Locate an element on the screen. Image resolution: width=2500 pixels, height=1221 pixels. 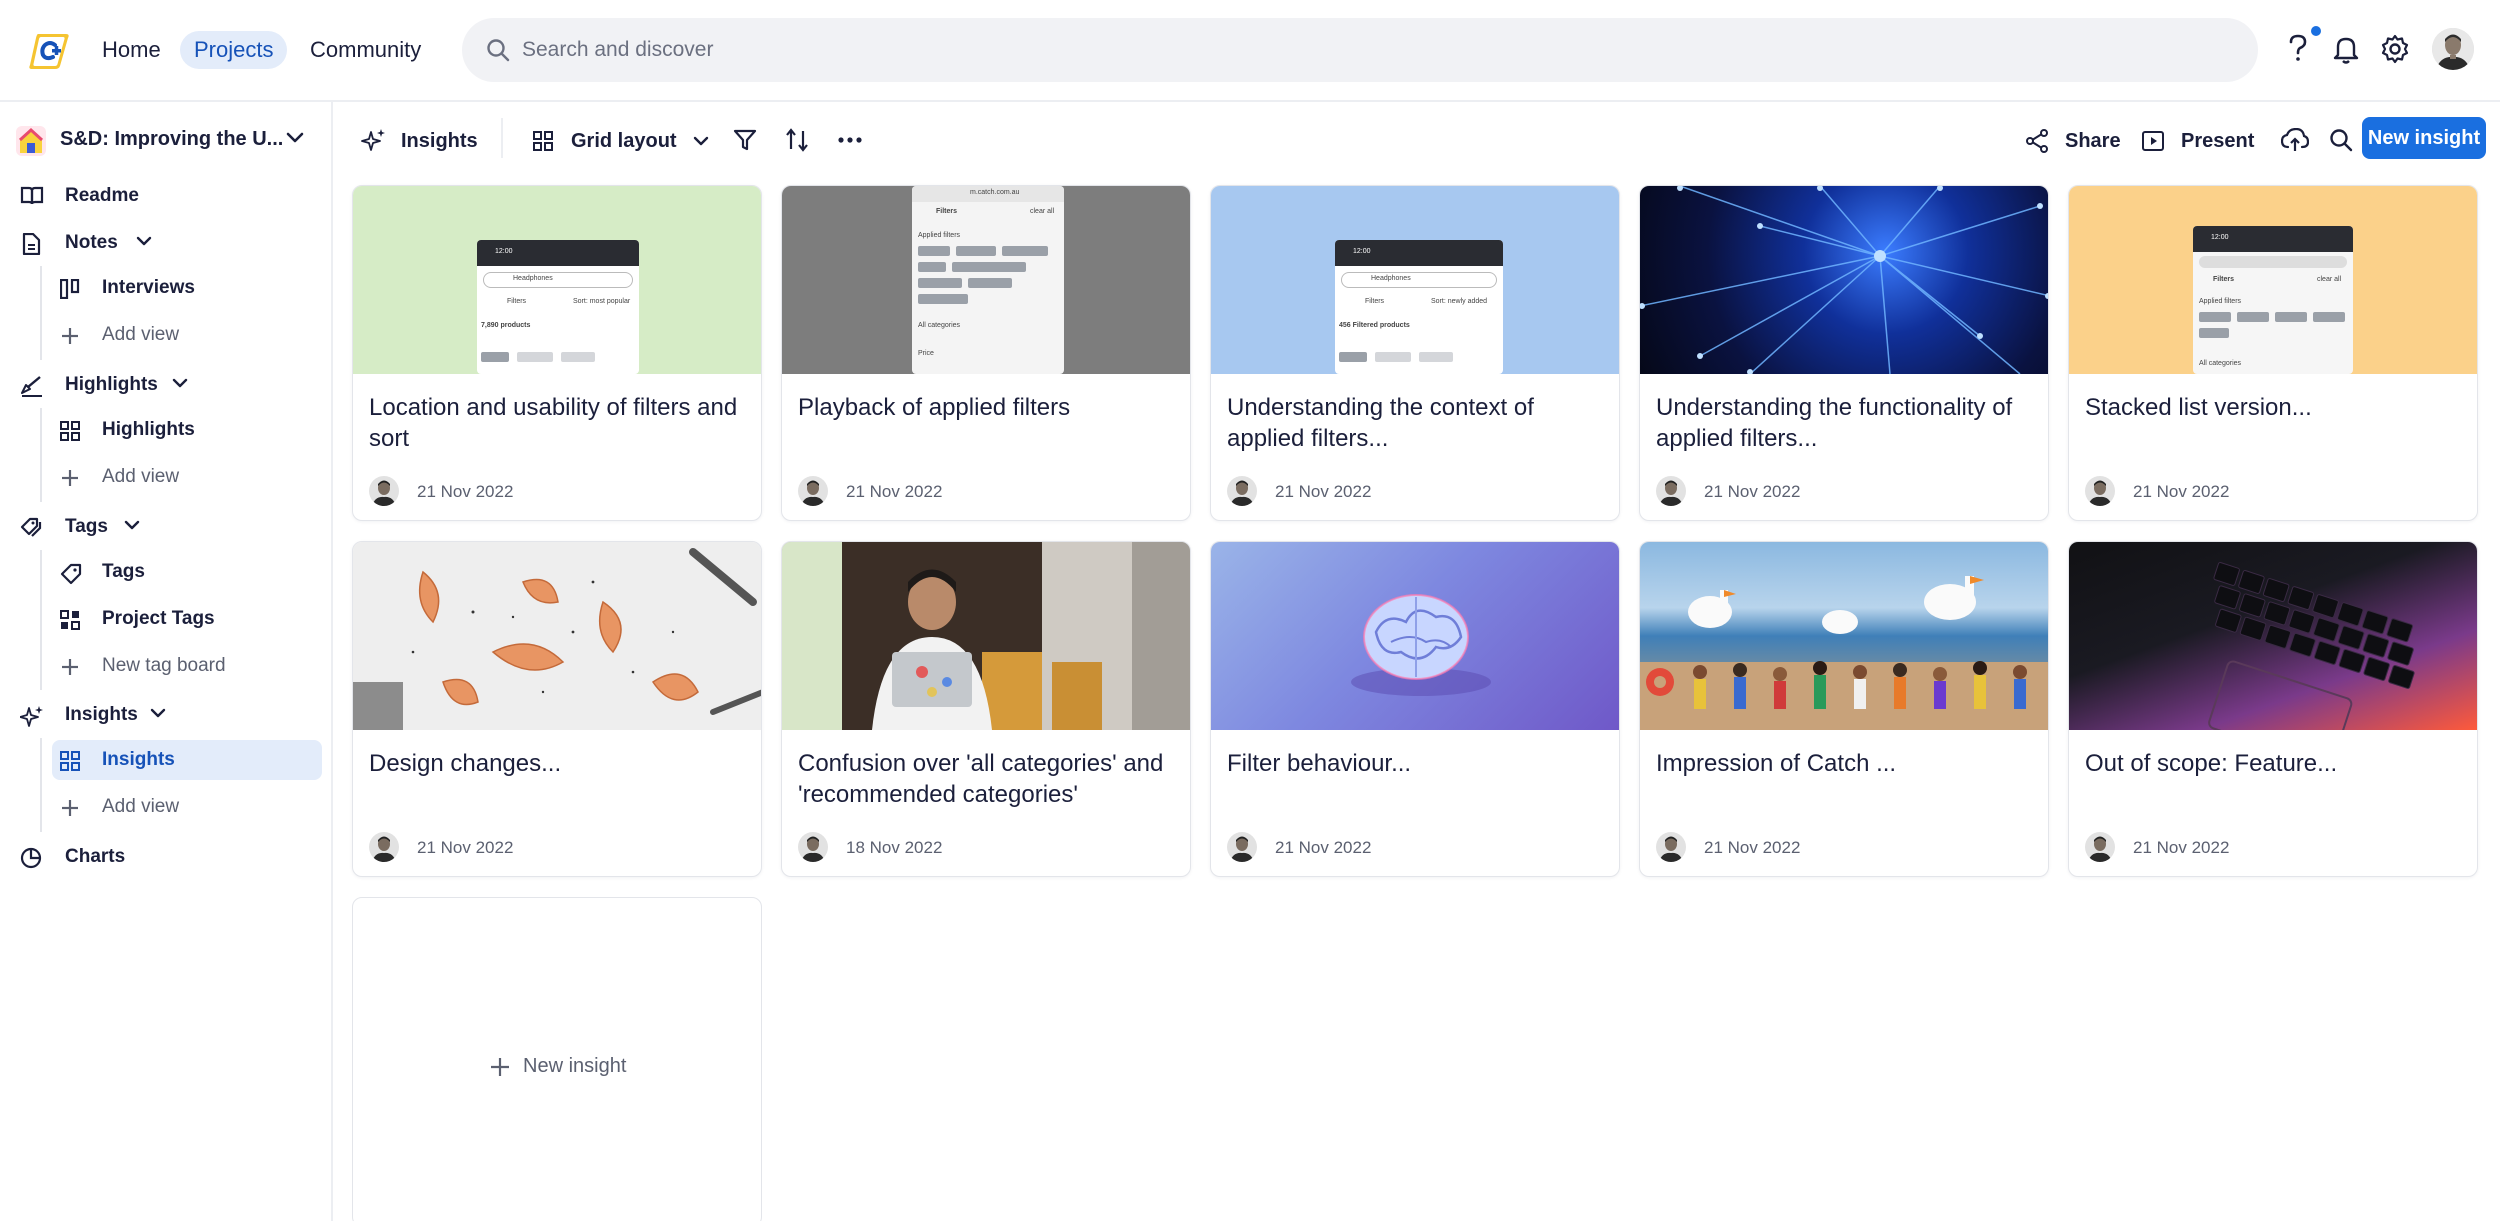
frustrated-person-image is located at coordinates (986, 636).